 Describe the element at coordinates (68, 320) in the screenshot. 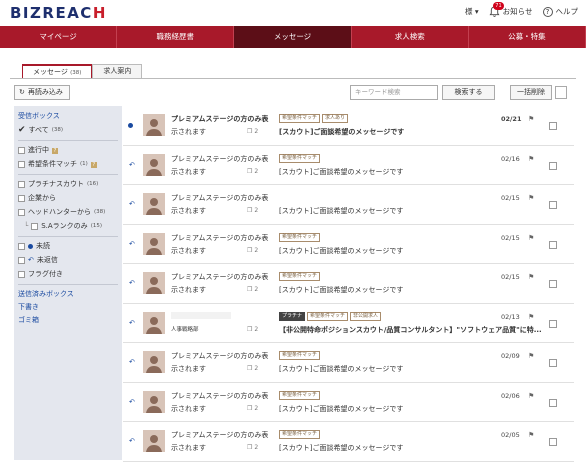

I see `sidebar-trash: ゴミ箱` at that location.